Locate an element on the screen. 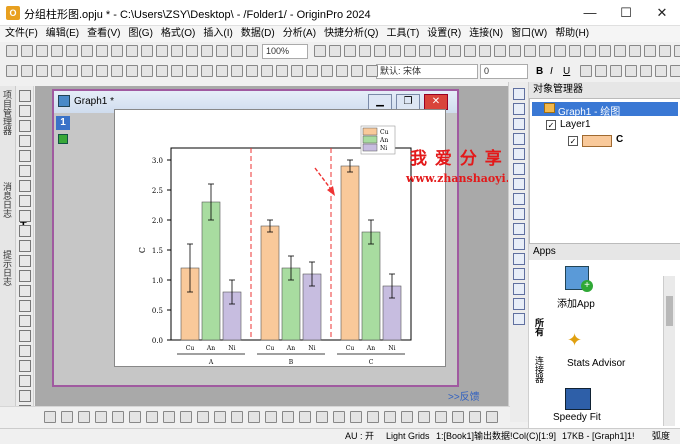  plot-checkbox: ✓ is located at coordinates (573, 141).